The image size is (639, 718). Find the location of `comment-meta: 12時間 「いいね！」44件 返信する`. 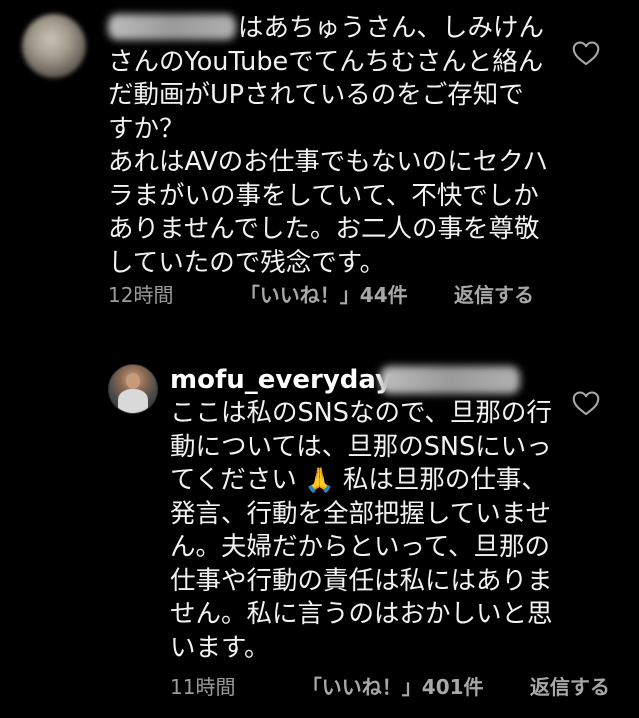

comment-meta: 12時間 「いいね！」44件 返信する is located at coordinates (321, 295).